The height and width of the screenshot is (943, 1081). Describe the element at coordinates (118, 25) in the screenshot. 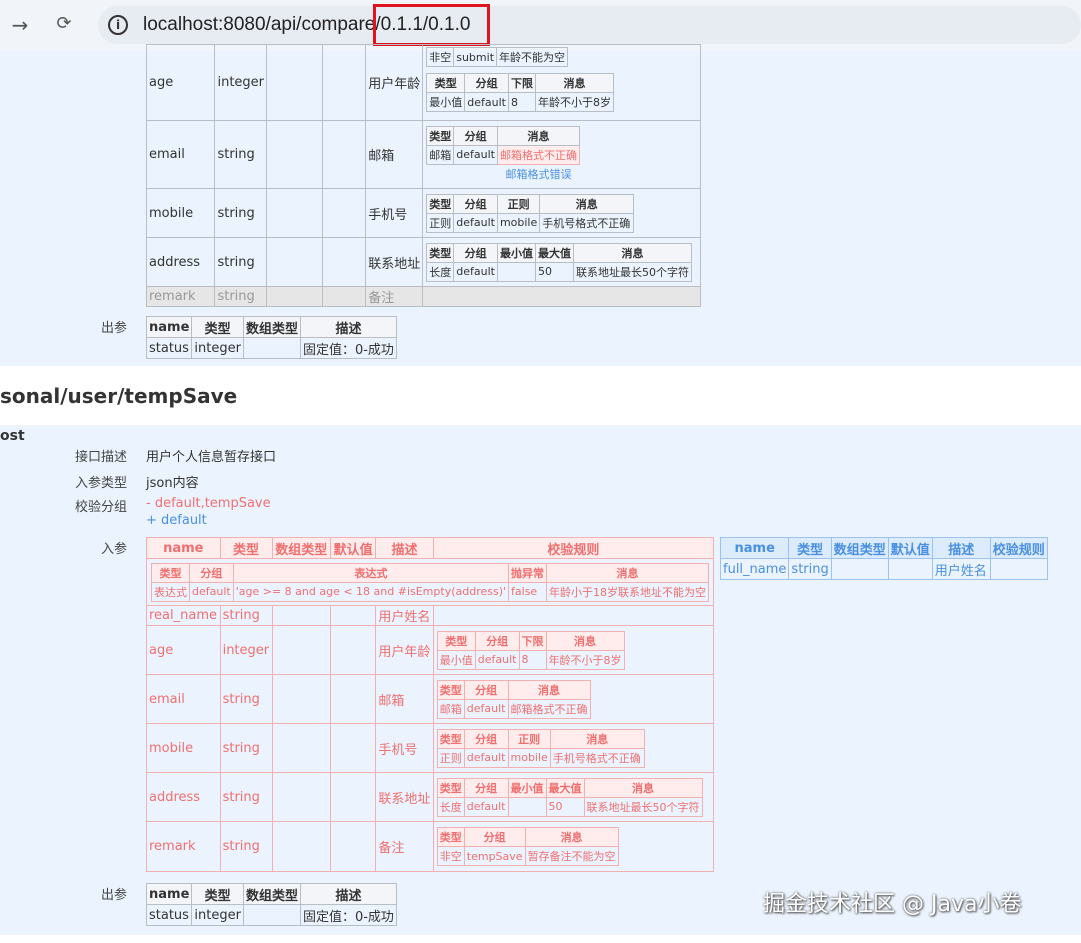

I see `site-info-icon: i` at that location.